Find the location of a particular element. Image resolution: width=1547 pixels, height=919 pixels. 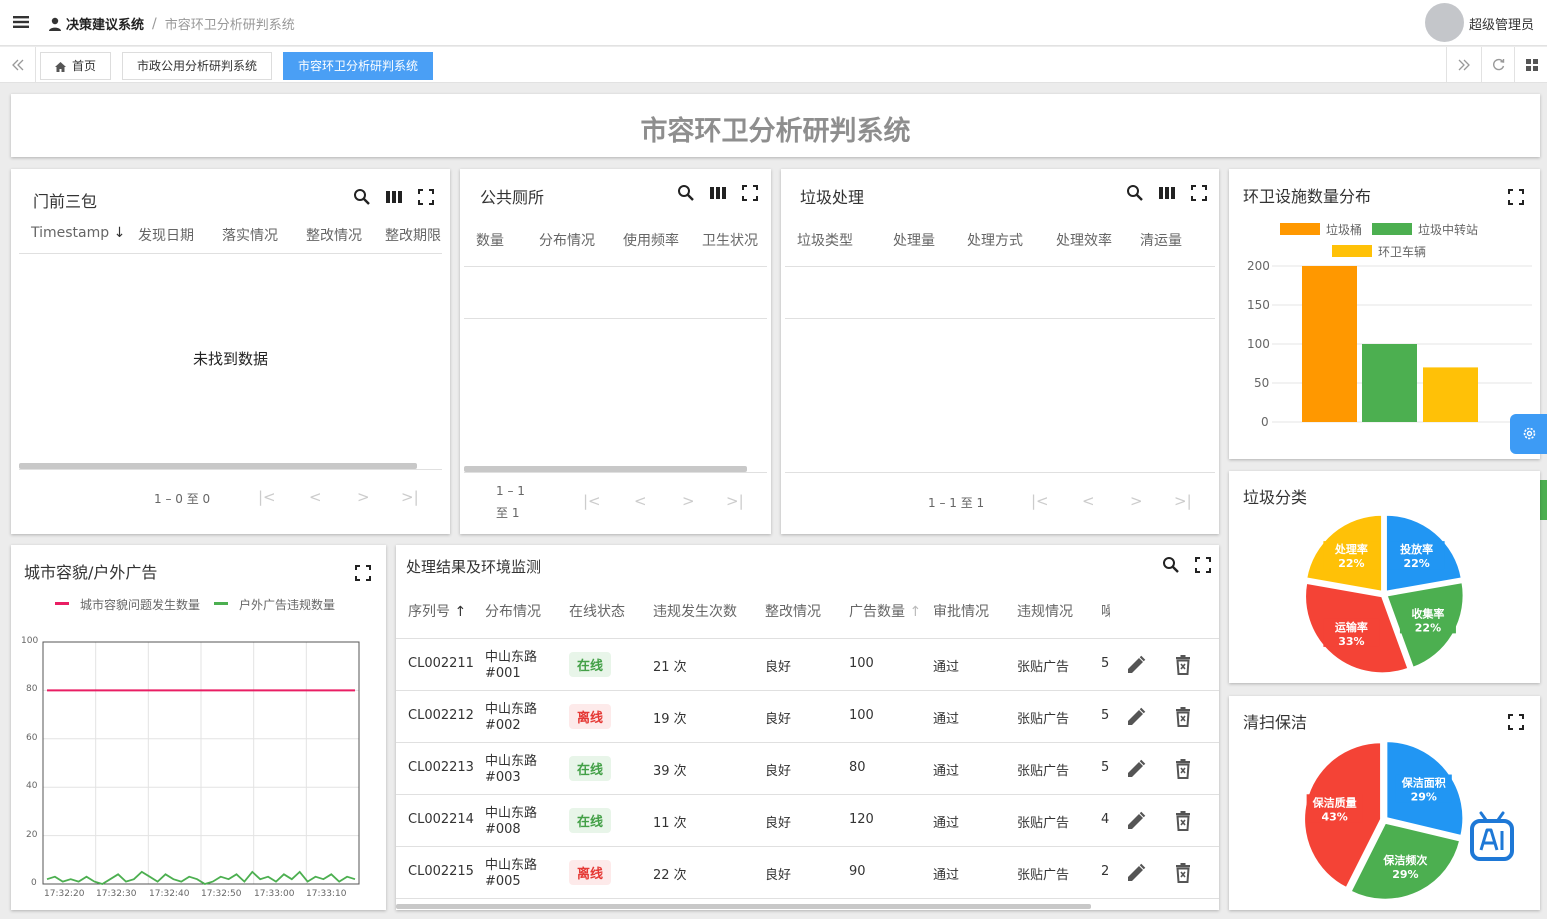

column-hygiene: 卫生状况 is located at coordinates (730, 240).